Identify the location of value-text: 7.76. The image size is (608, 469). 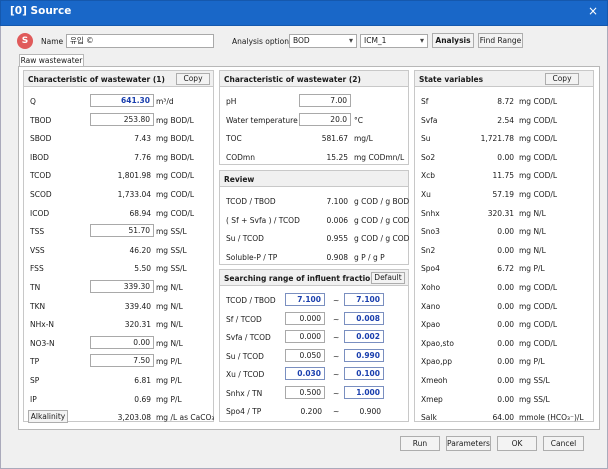
(142, 157).